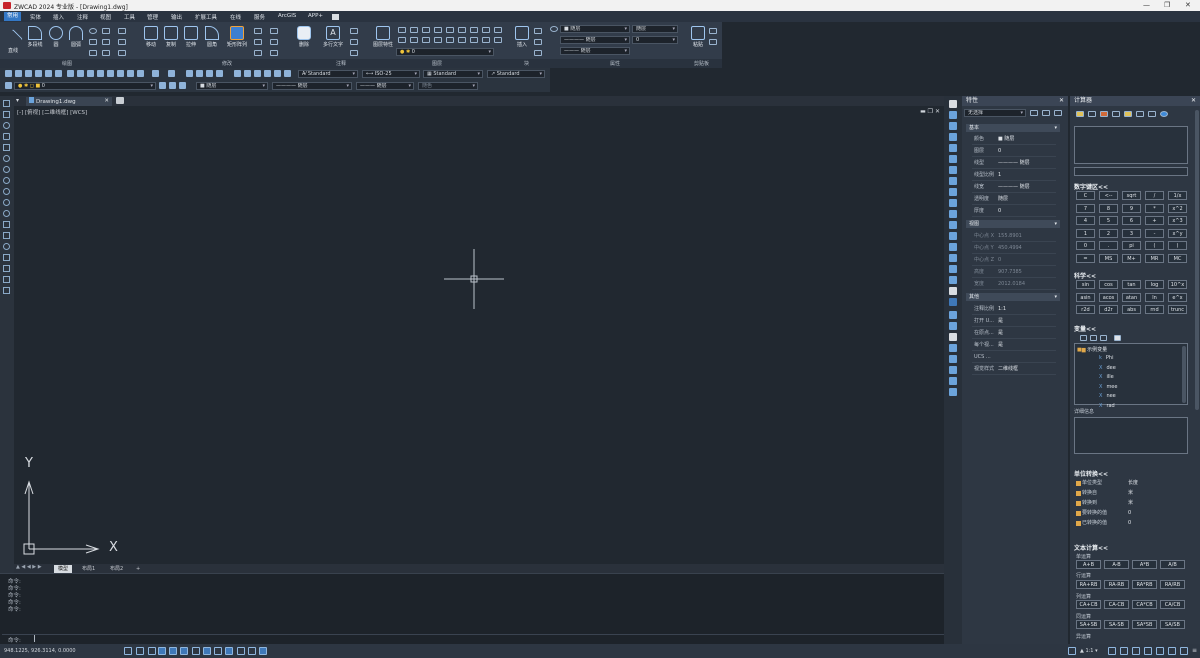  Describe the element at coordinates (151, 37) in the screenshot. I see `move-button: 移动` at that location.